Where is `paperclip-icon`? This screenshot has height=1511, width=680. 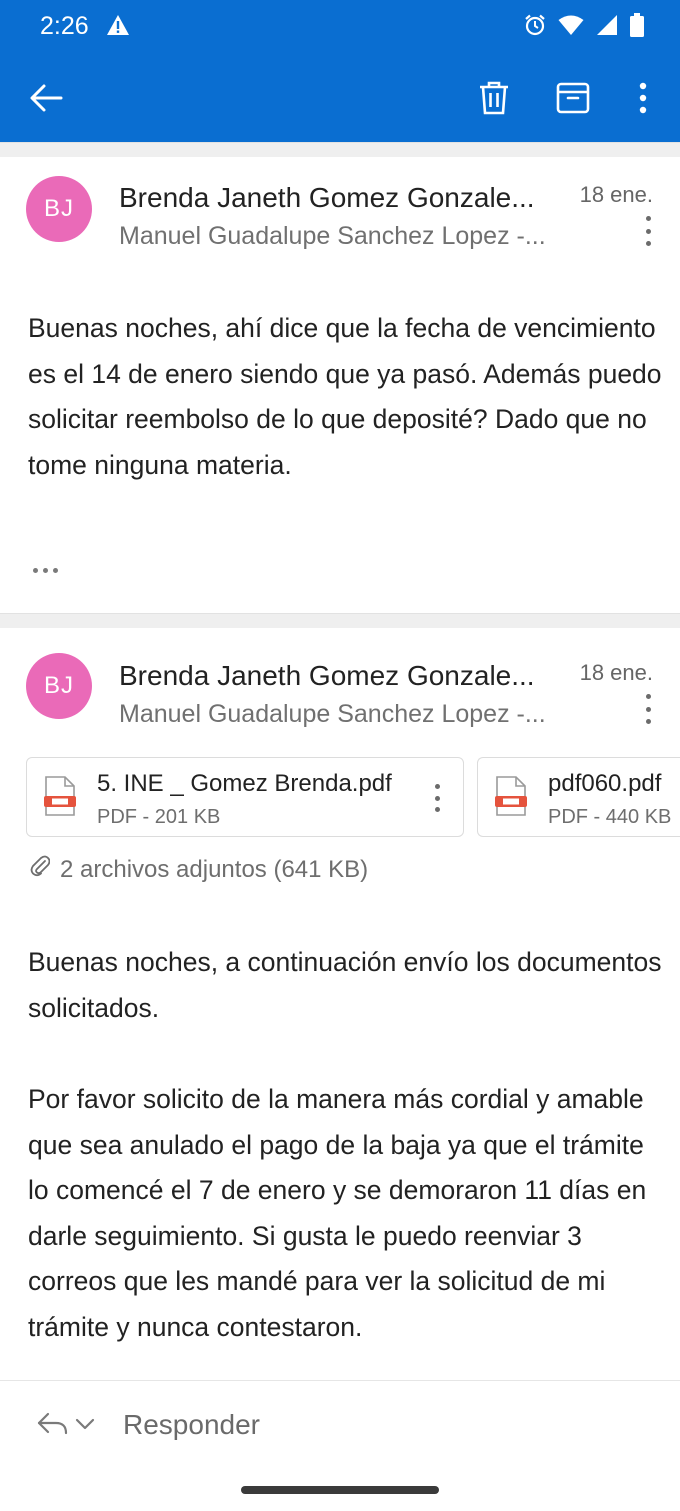 paperclip-icon is located at coordinates (40, 869).